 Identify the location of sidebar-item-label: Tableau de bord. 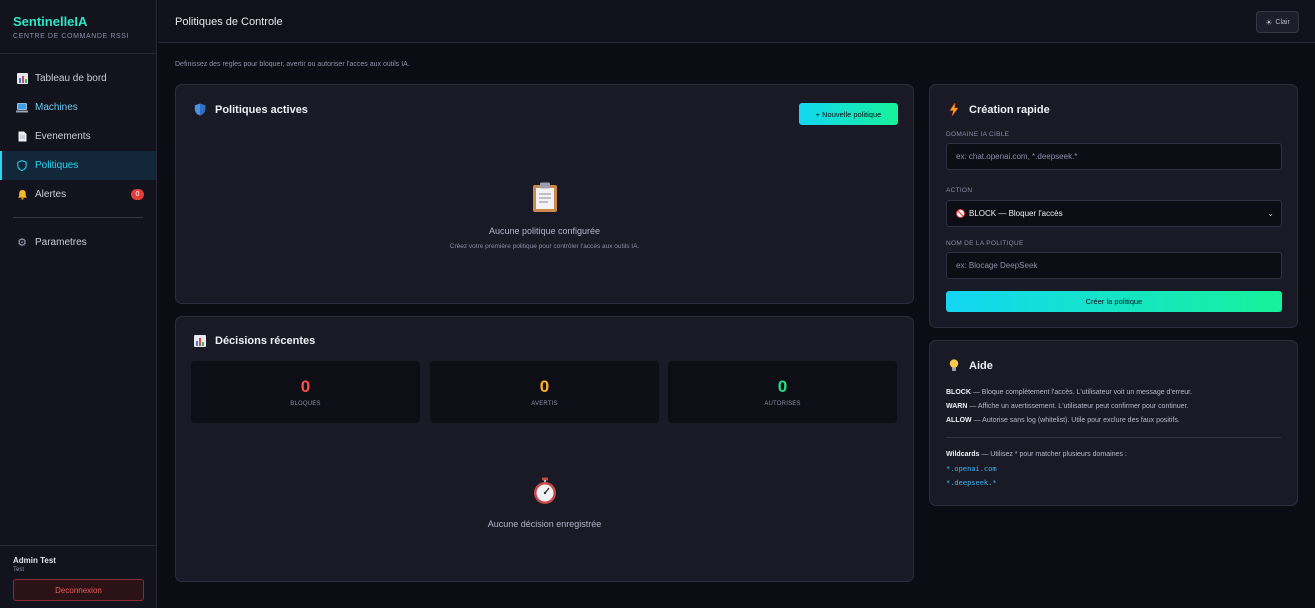
(71, 78).